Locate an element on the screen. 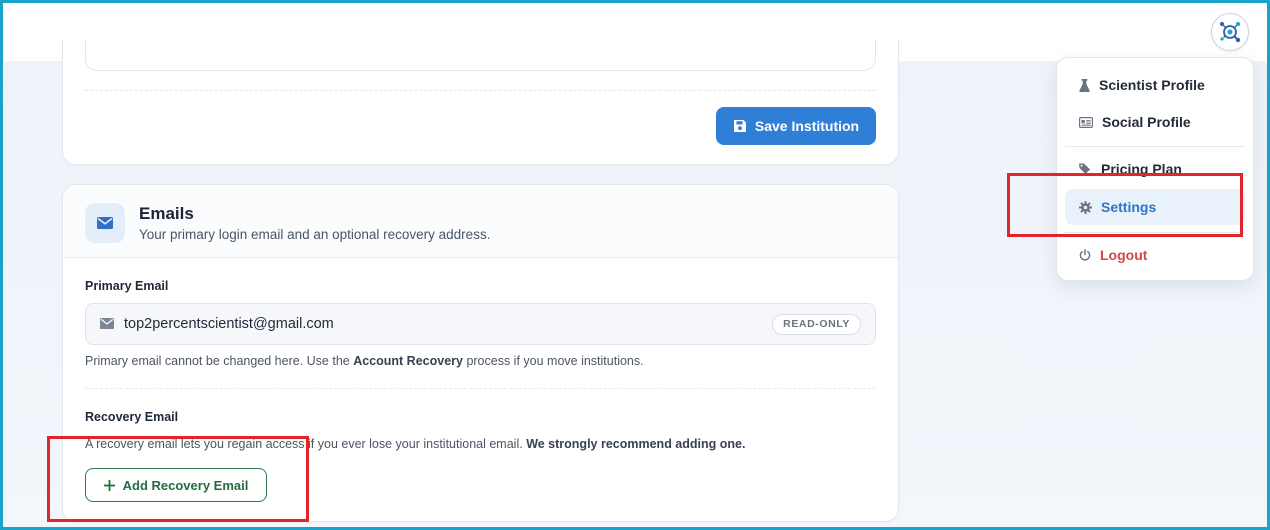 The width and height of the screenshot is (1270, 530). floppy-disk-icon is located at coordinates (740, 126).